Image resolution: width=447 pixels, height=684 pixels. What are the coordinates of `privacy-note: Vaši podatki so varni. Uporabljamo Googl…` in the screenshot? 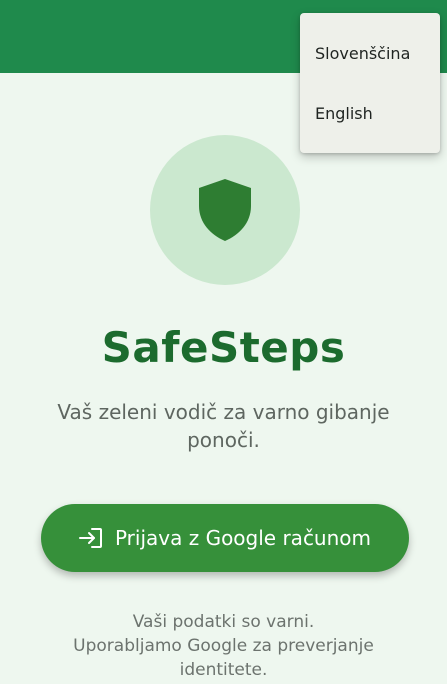 It's located at (223, 646).